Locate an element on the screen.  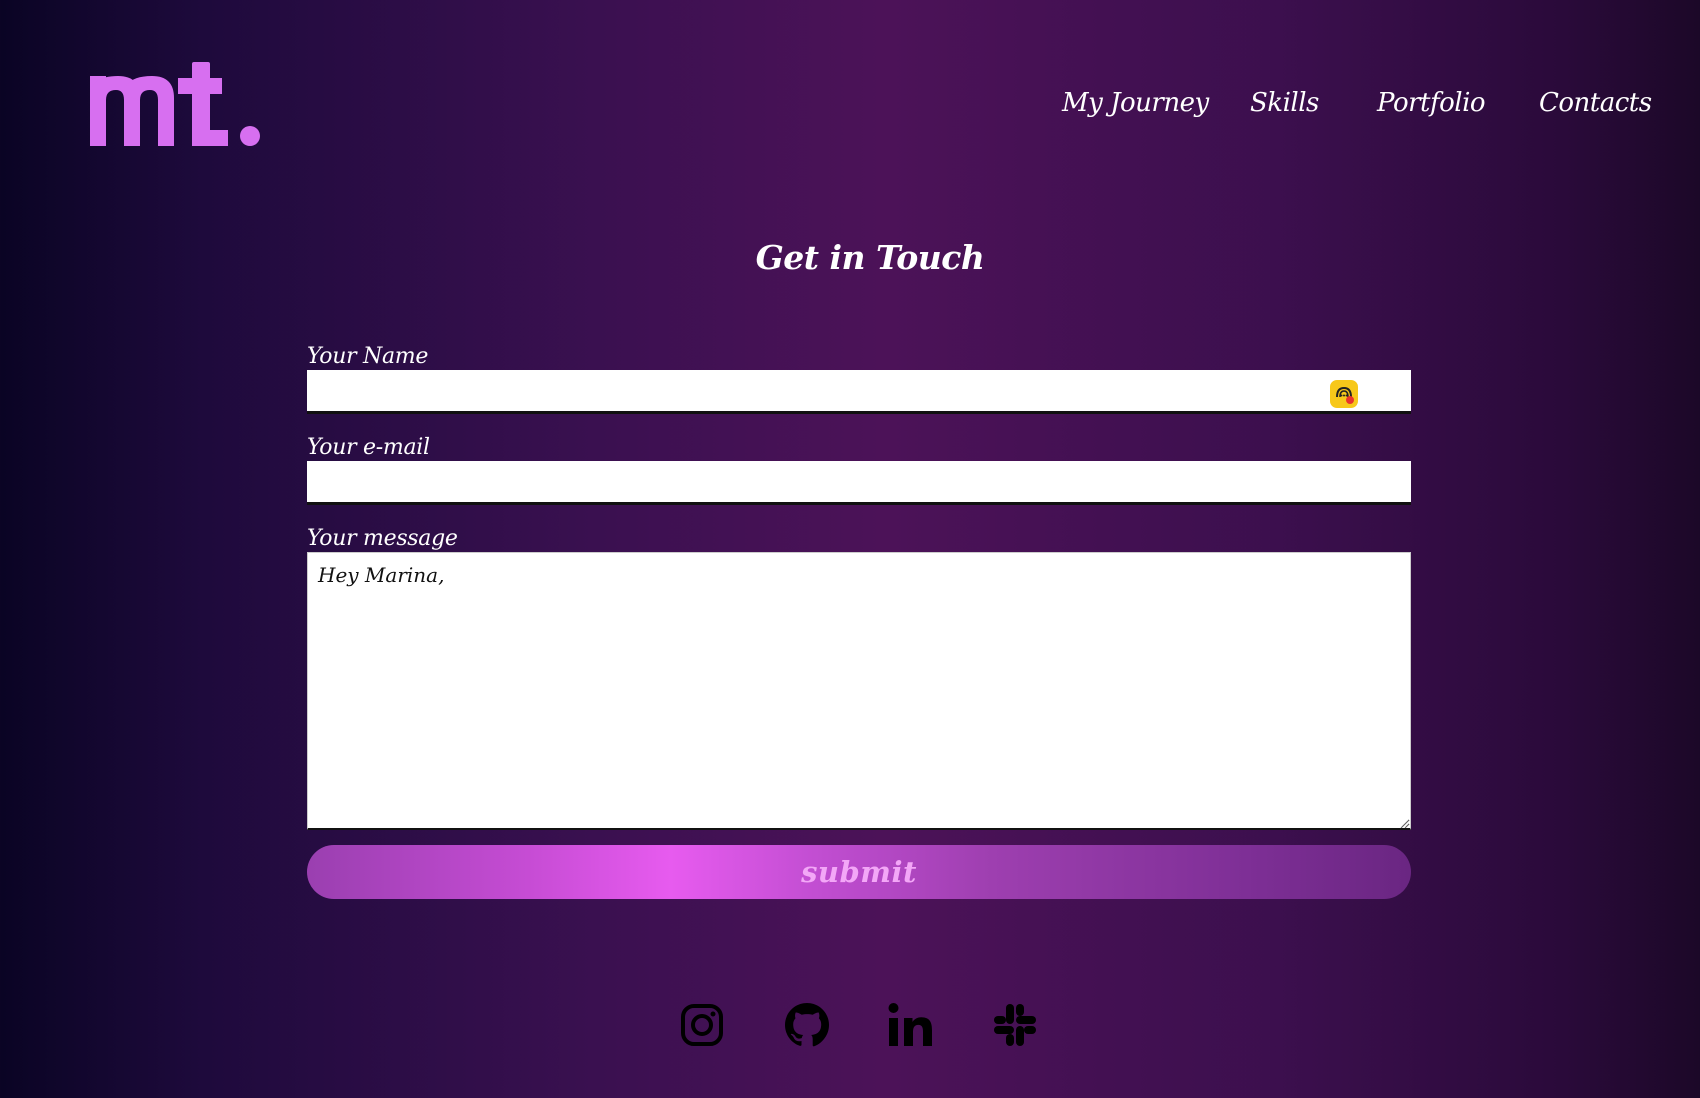
instagram-icon is located at coordinates (702, 1025).